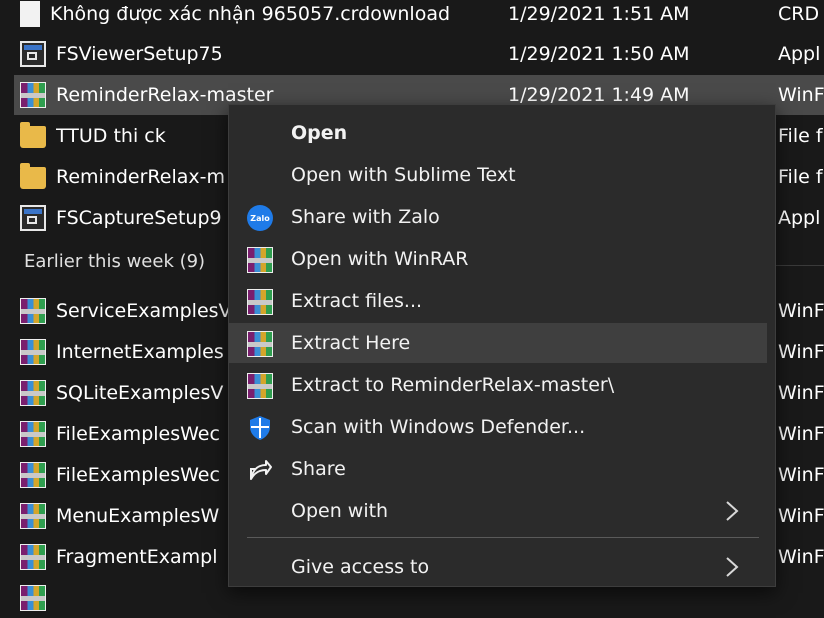 The image size is (824, 618). What do you see at coordinates (165, 95) in the screenshot?
I see `file-name: ReminderRelax-master` at bounding box center [165, 95].